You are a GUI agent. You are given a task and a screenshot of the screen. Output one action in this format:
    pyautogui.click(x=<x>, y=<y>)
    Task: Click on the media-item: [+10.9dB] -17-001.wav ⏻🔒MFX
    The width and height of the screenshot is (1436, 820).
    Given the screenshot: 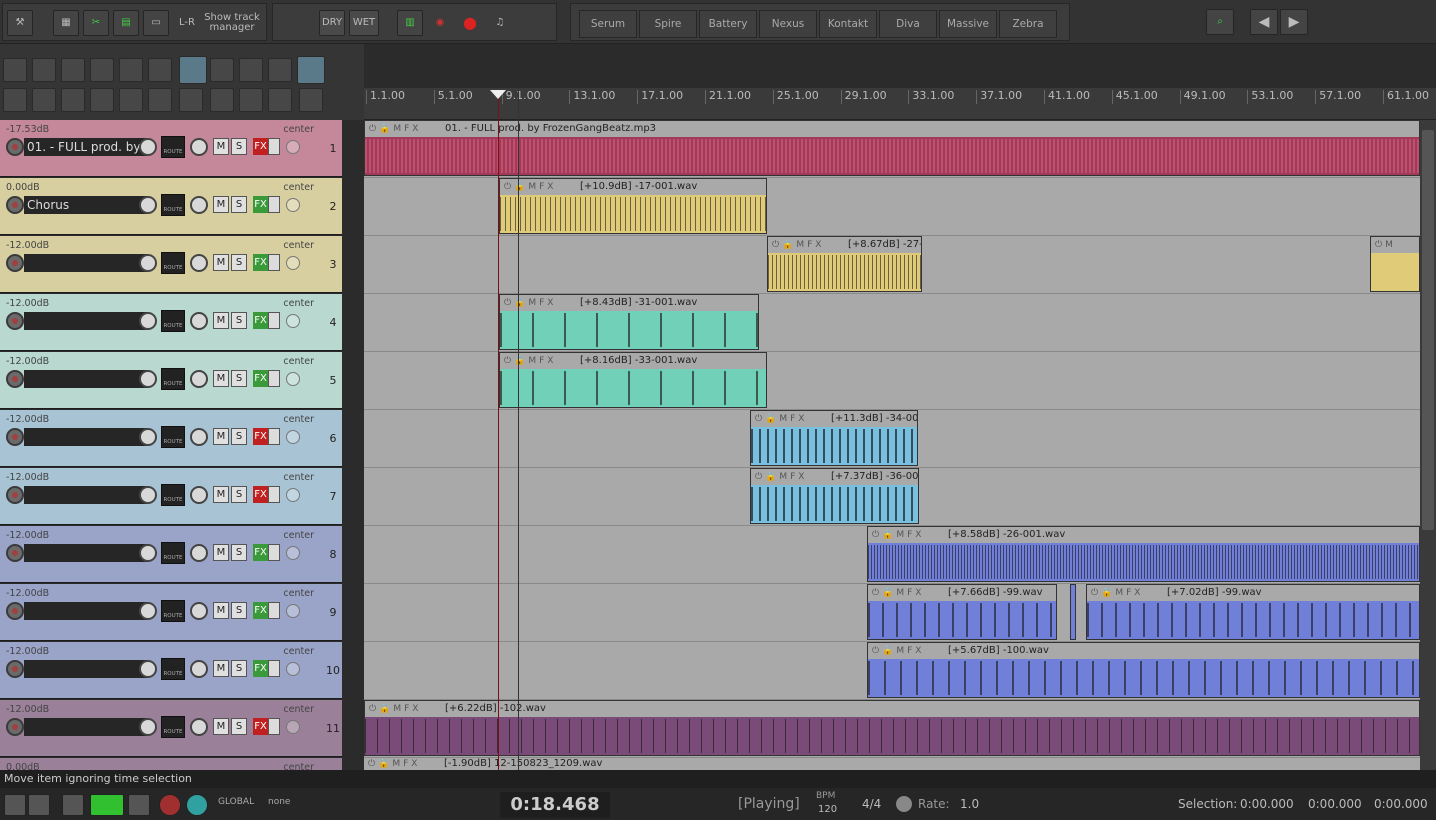 What is the action you would take?
    pyautogui.click(x=633, y=206)
    